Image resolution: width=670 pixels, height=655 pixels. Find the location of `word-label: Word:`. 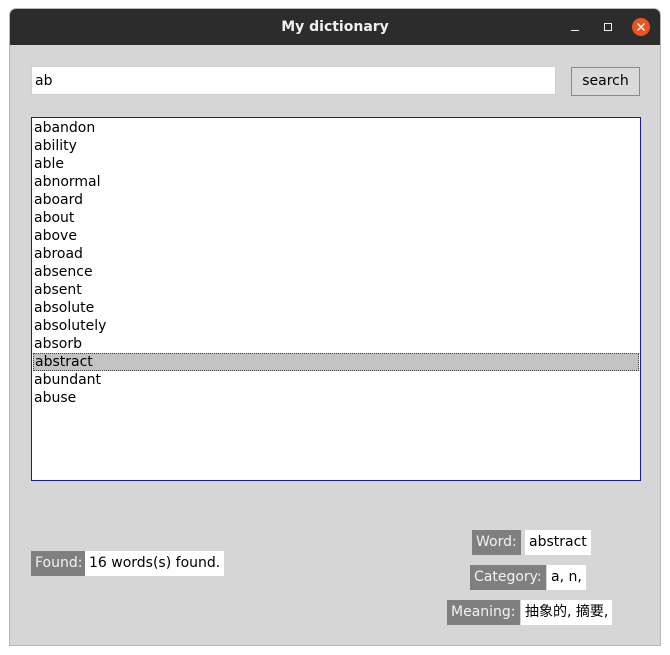

word-label: Word: is located at coordinates (496, 542).